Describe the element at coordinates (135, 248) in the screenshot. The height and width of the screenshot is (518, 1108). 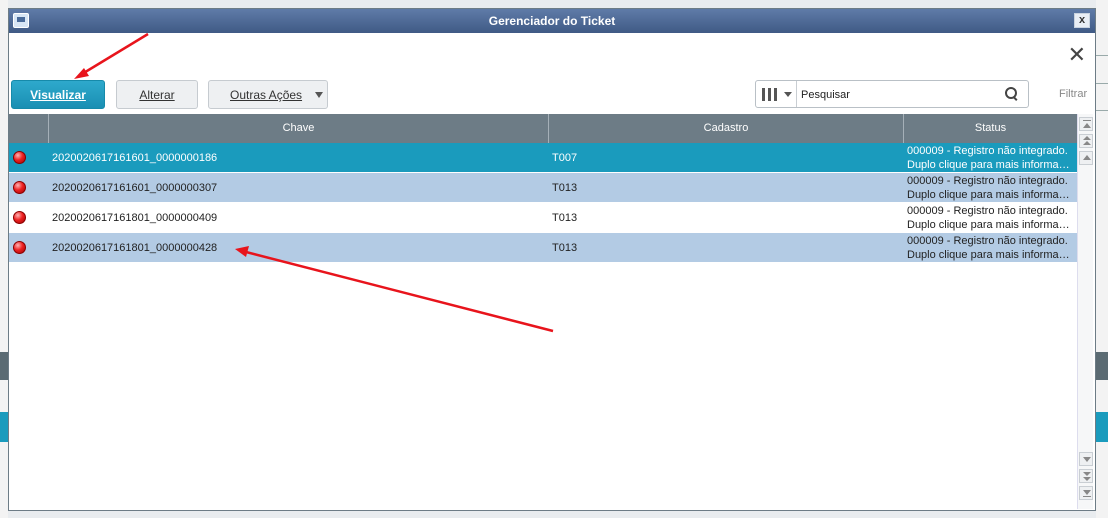
I see `cell-chave: 2020020617161801_0000000428` at that location.